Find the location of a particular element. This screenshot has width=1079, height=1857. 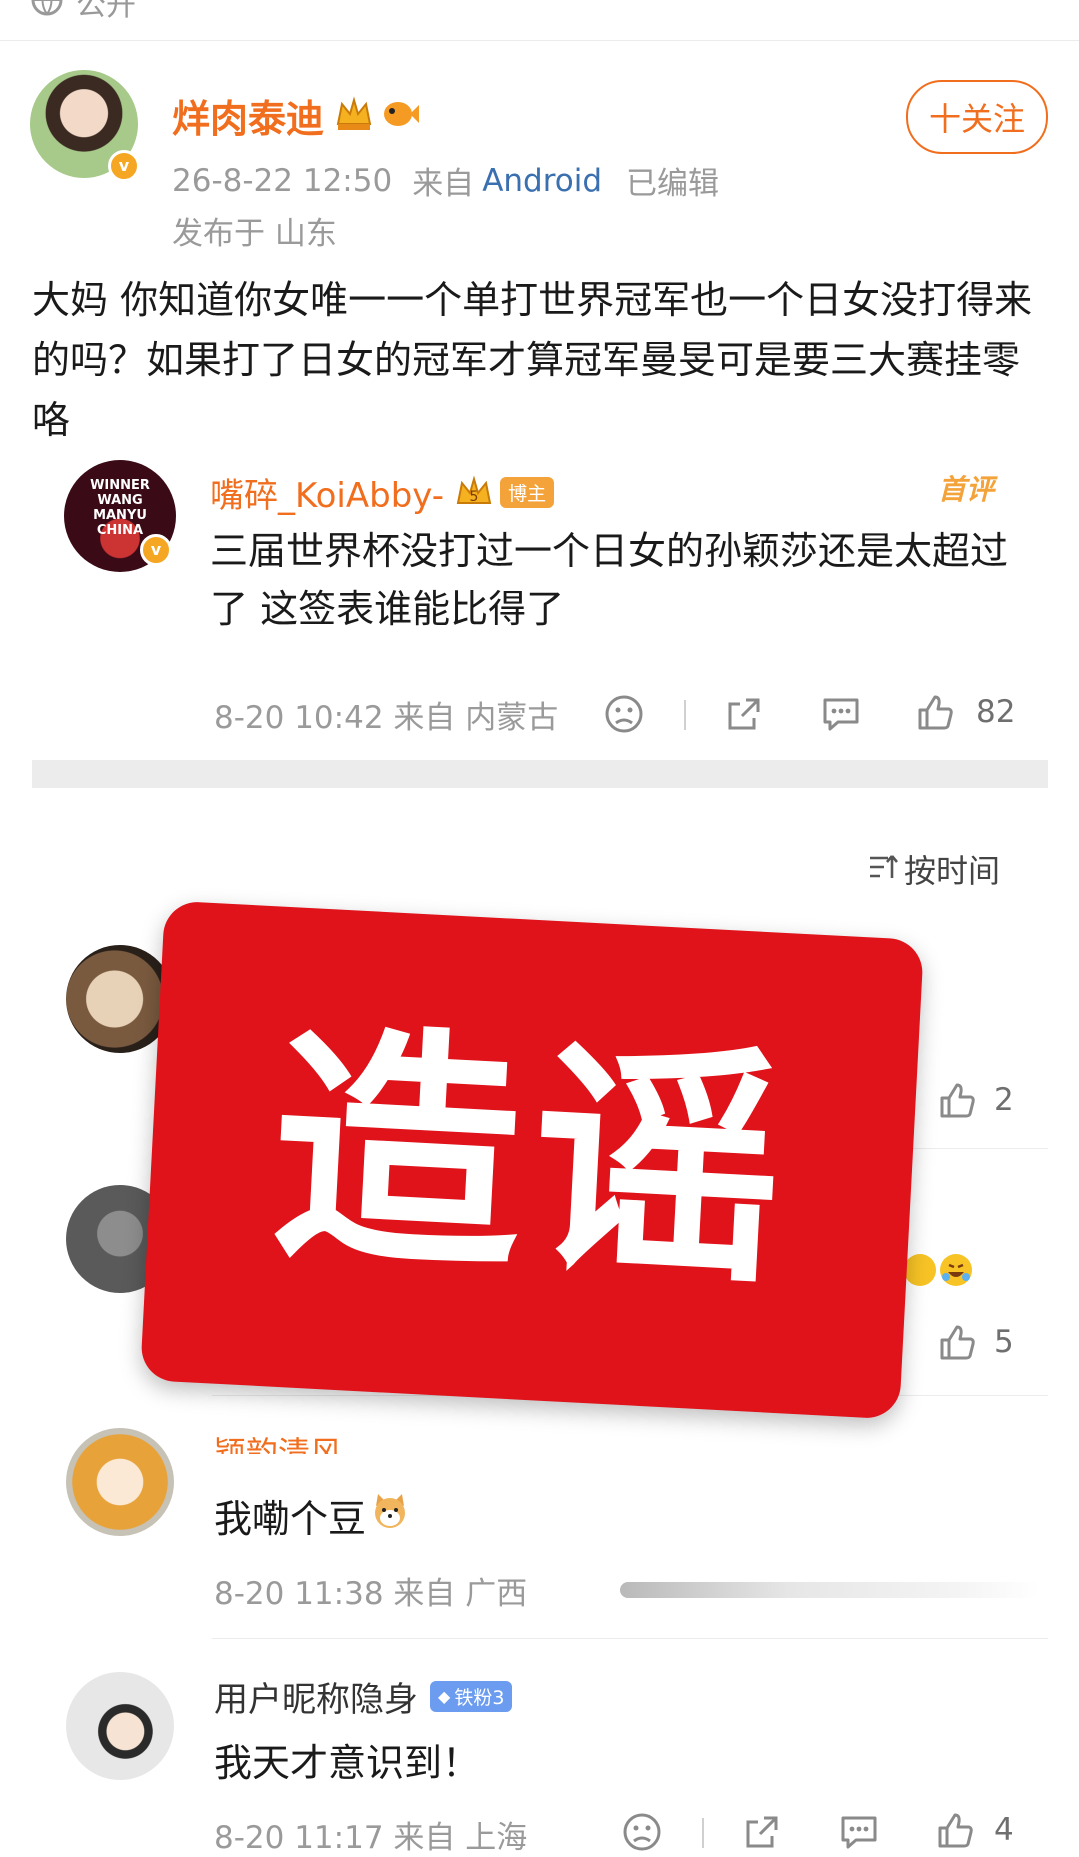

follow-label: 十关注 is located at coordinates (976, 119).